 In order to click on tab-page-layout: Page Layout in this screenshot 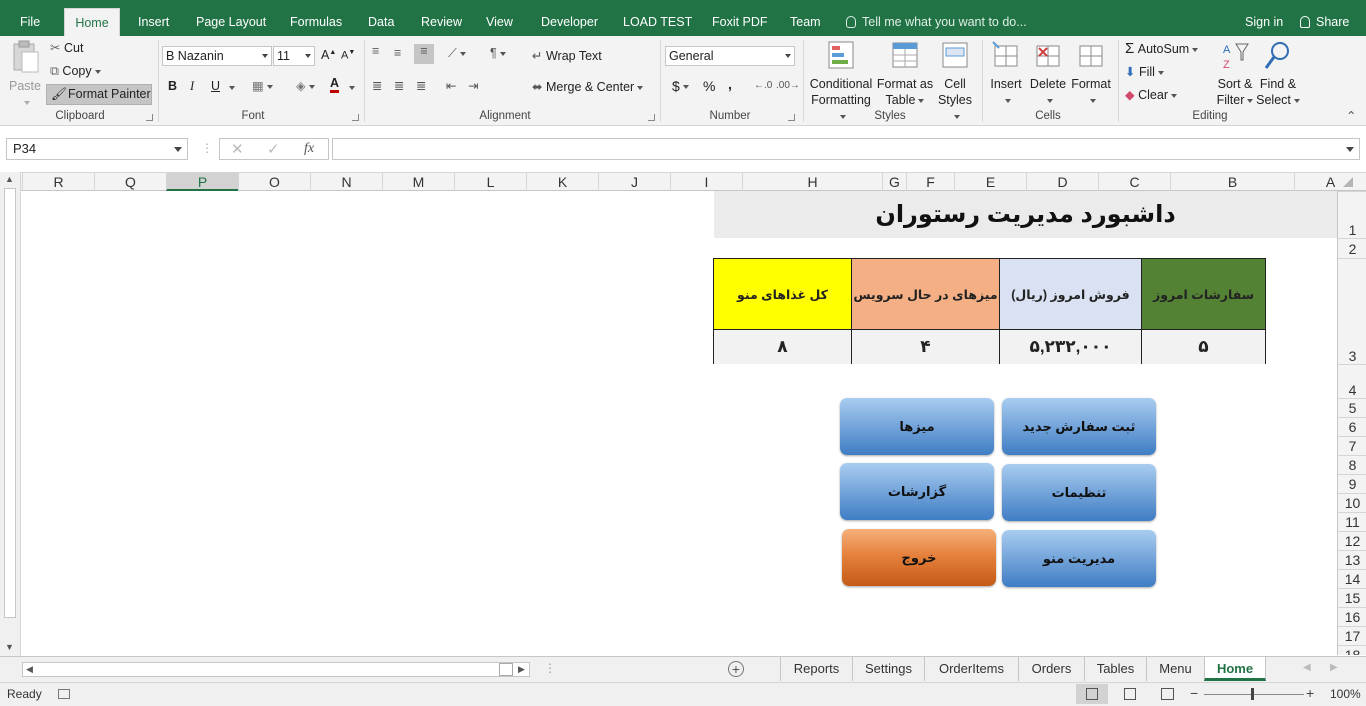, I will do `click(231, 22)`.